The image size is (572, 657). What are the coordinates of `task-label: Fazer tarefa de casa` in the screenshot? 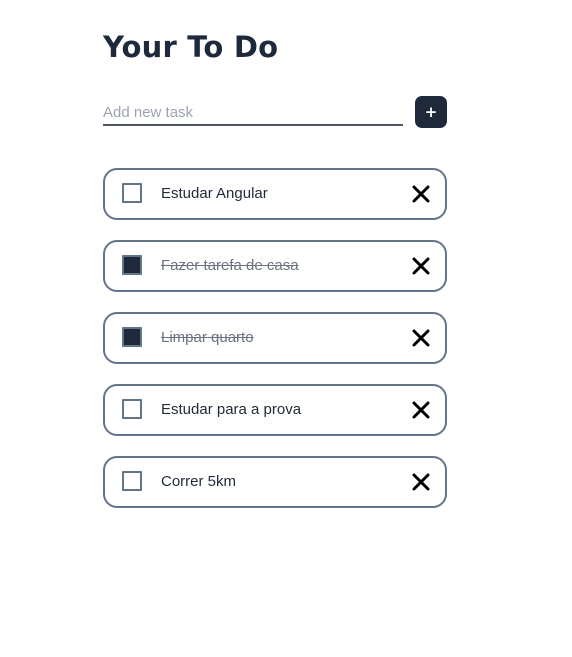 It's located at (230, 265).